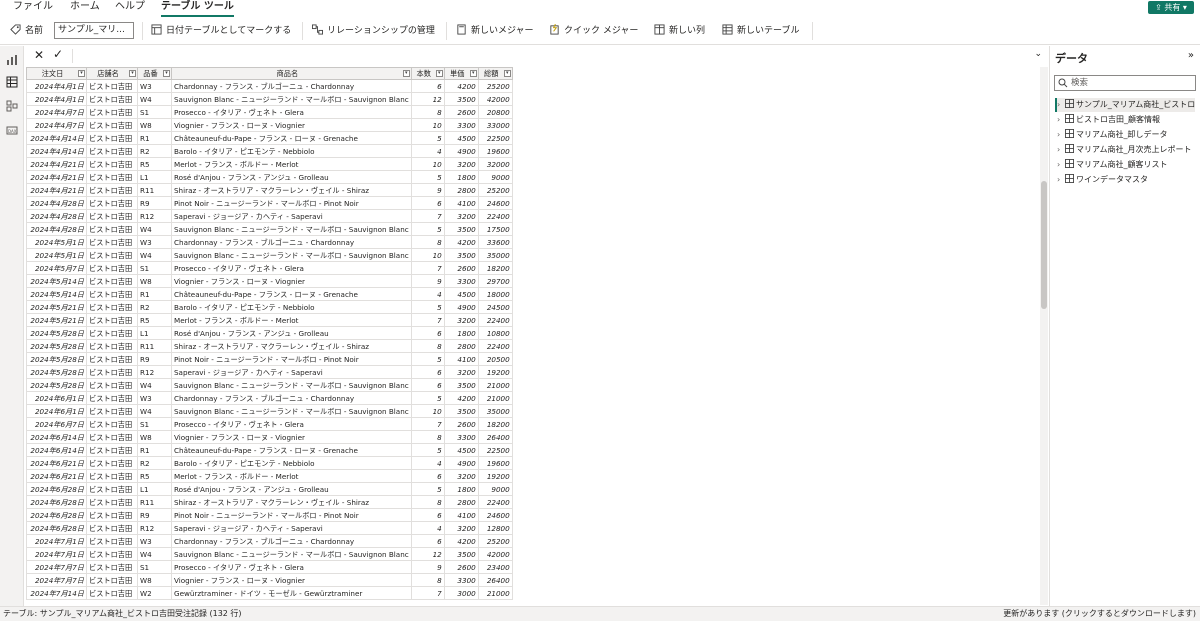  Describe the element at coordinates (427, 593) in the screenshot. I see `table-cell: 7` at that location.